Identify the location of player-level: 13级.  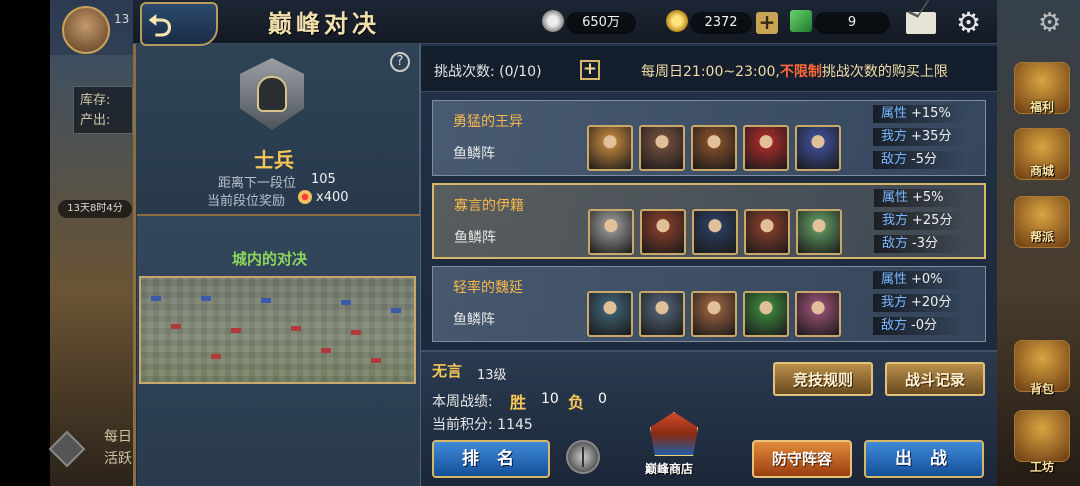
(492, 375).